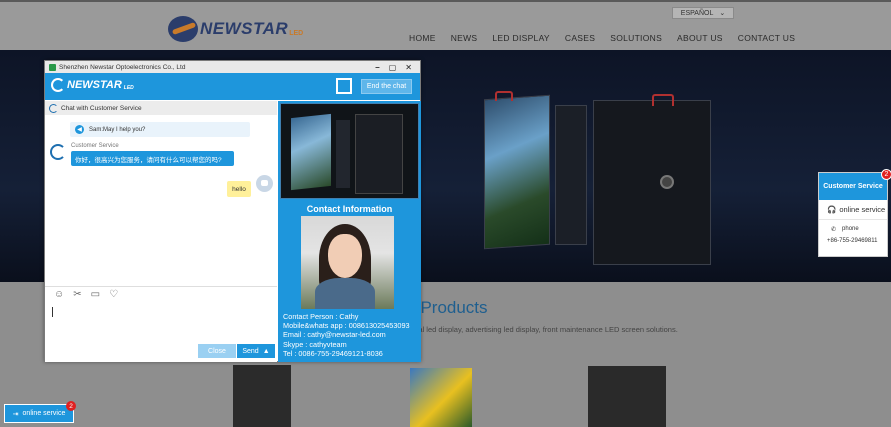 The height and width of the screenshot is (427, 891). Describe the element at coordinates (264, 183) in the screenshot. I see `user-avatar` at that location.